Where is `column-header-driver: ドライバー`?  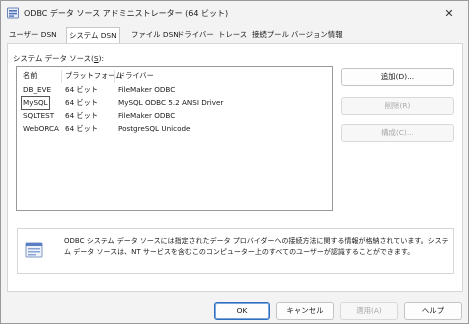
column-header-driver: ドライバー is located at coordinates (136, 76).